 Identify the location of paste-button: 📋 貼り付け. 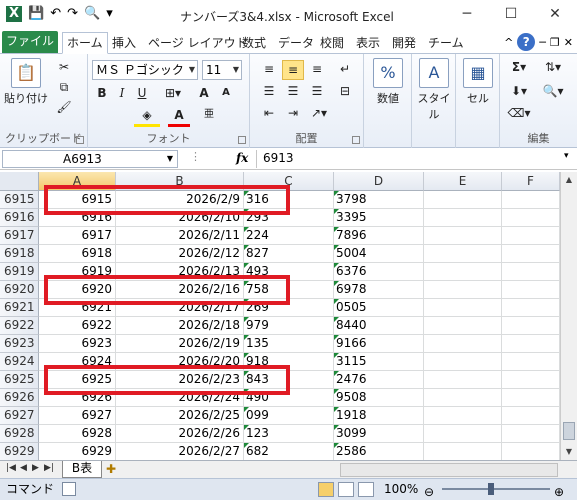
(26, 82).